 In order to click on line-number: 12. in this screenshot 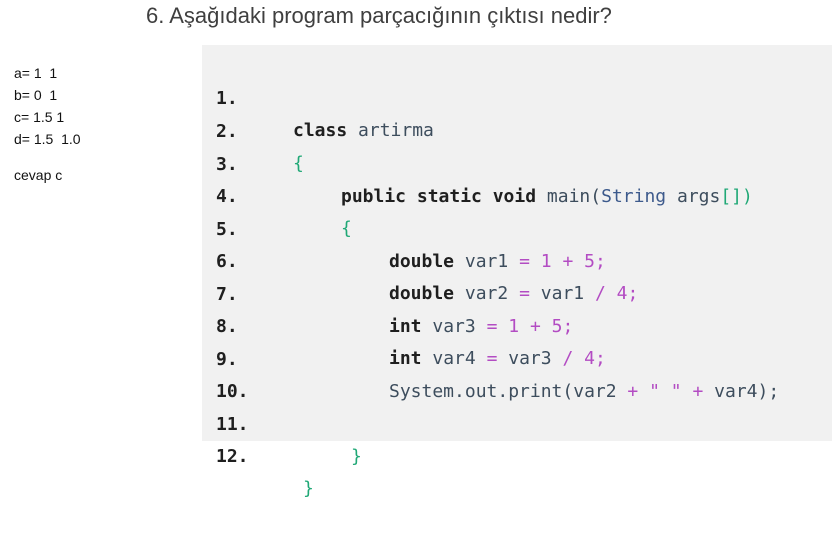, I will do `click(232, 456)`.